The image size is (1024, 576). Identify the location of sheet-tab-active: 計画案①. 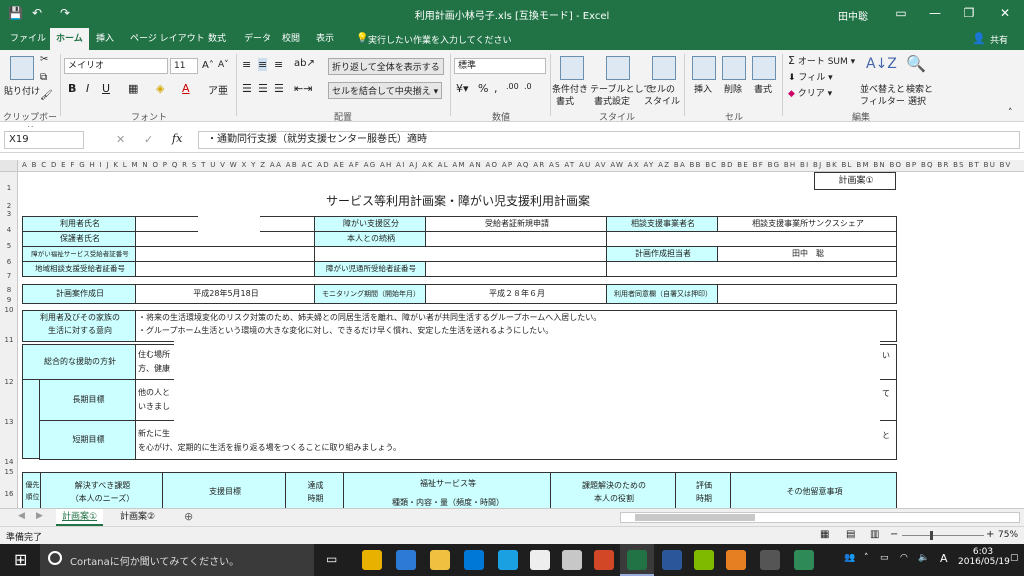
(80, 517).